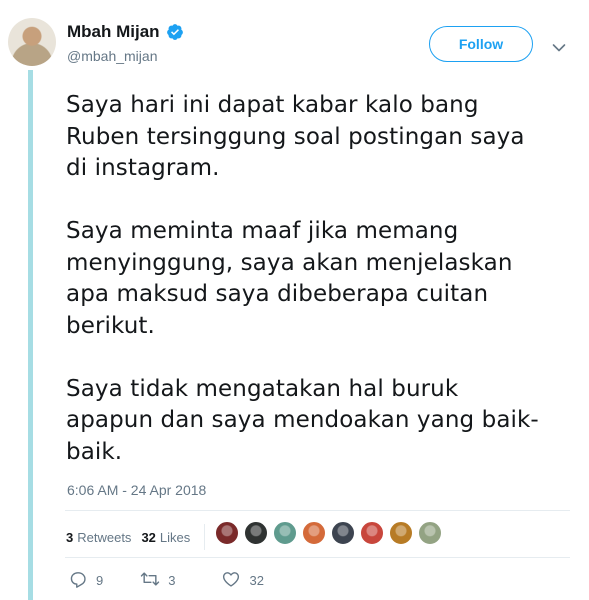  I want to click on retweets-stat: 3 Retweets, so click(98, 537).